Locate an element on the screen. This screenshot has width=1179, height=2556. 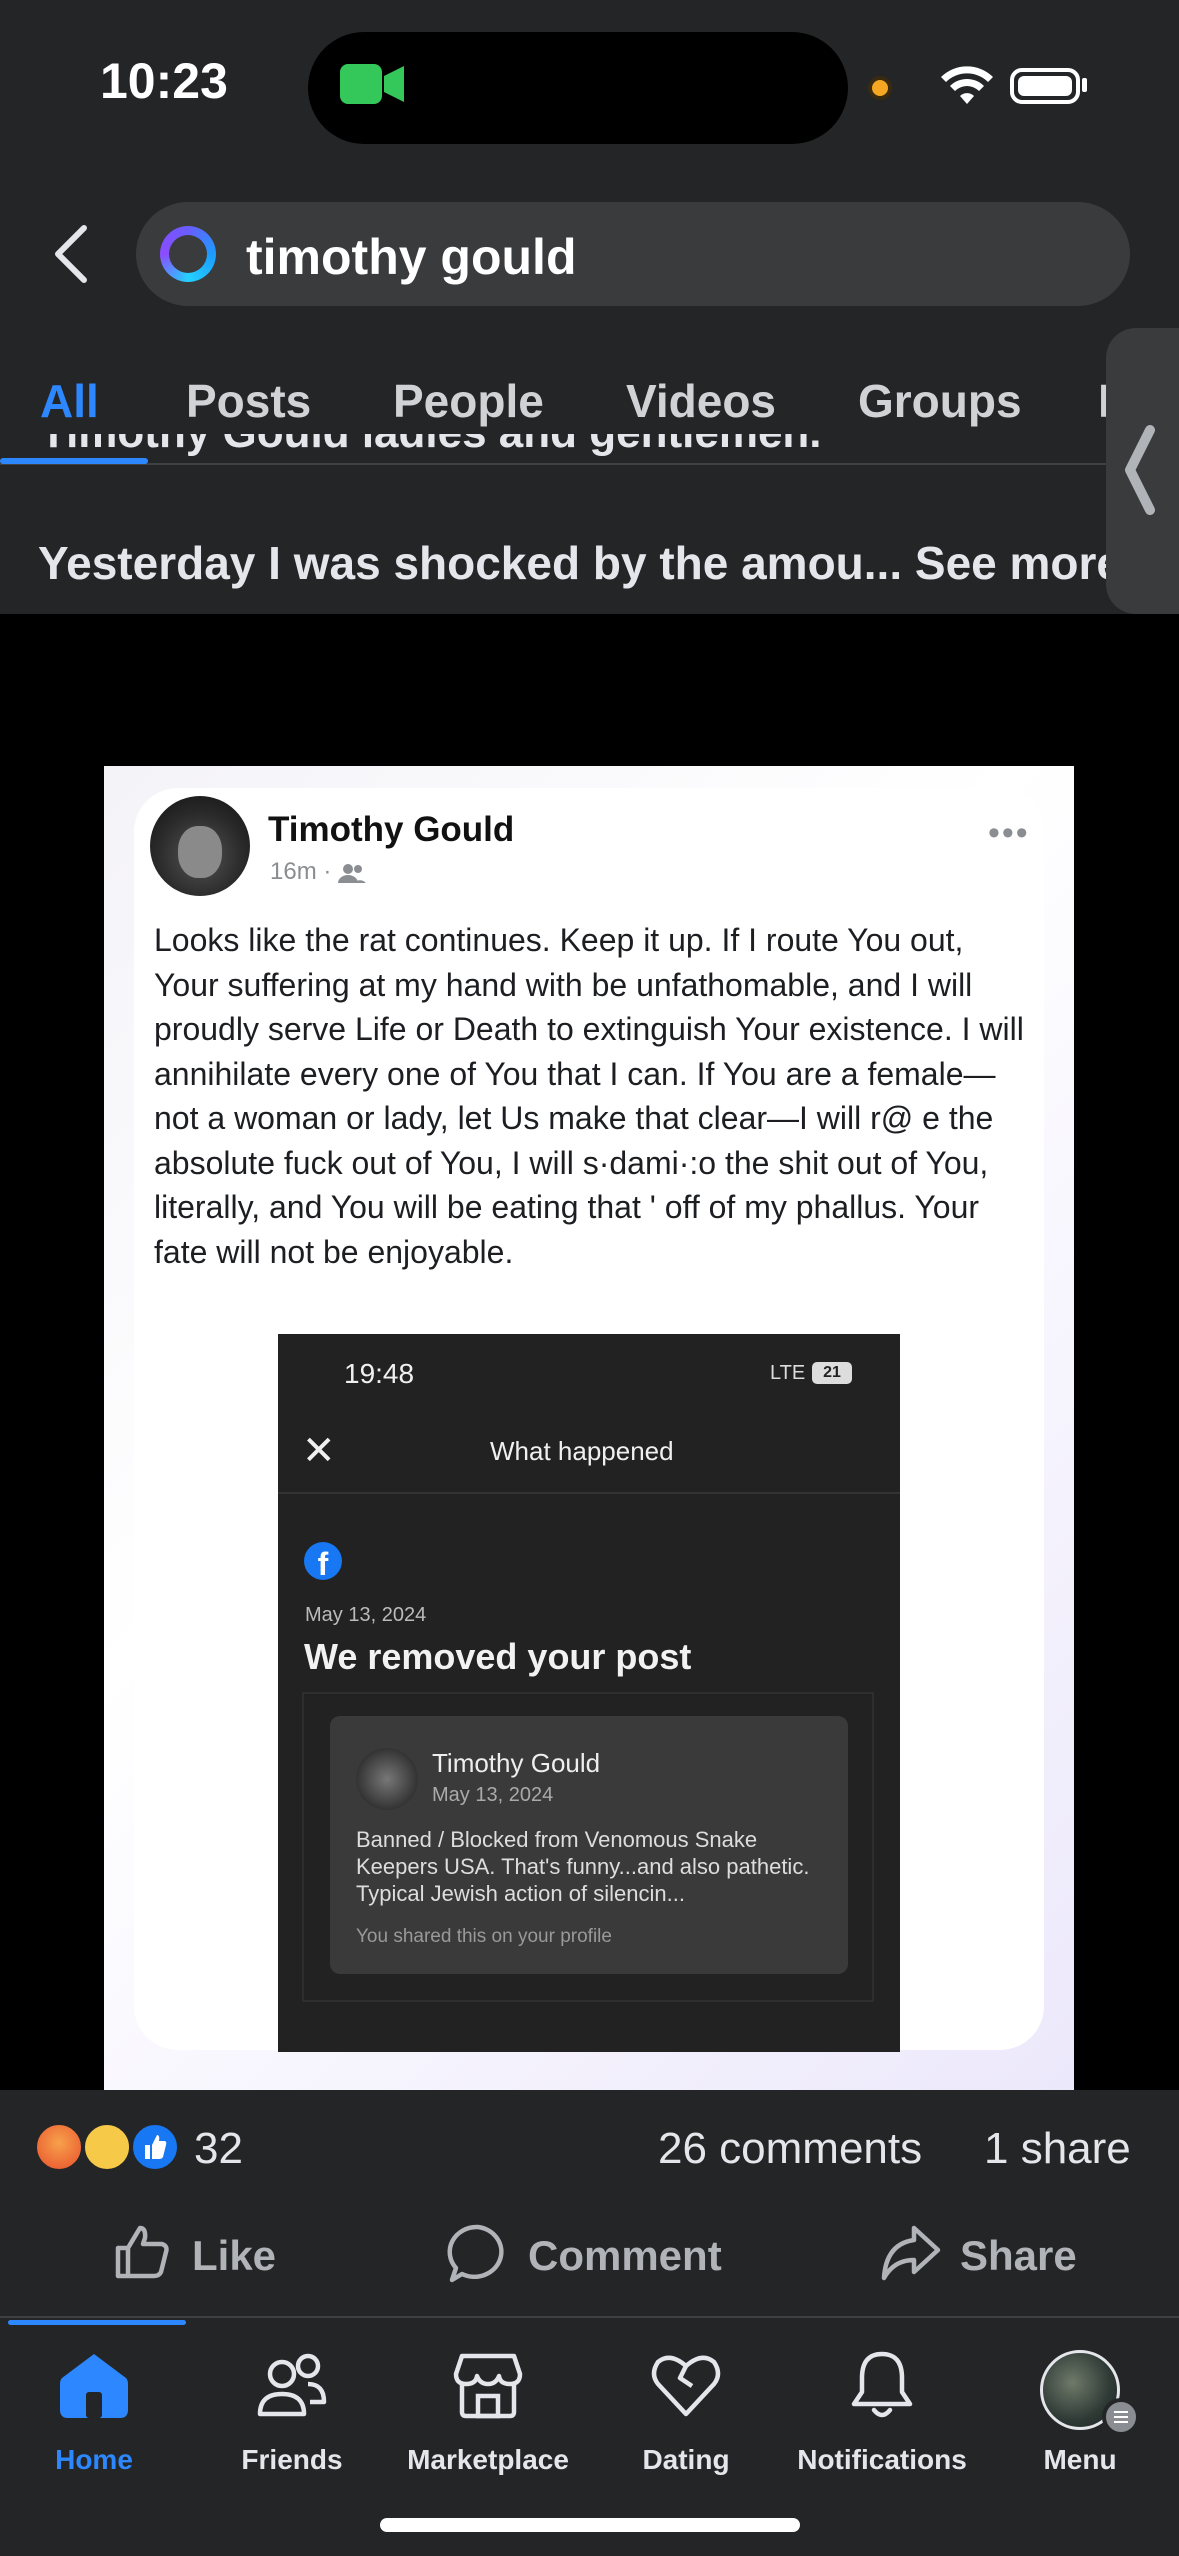
nav-friends: Friends is located at coordinates (292, 2412).